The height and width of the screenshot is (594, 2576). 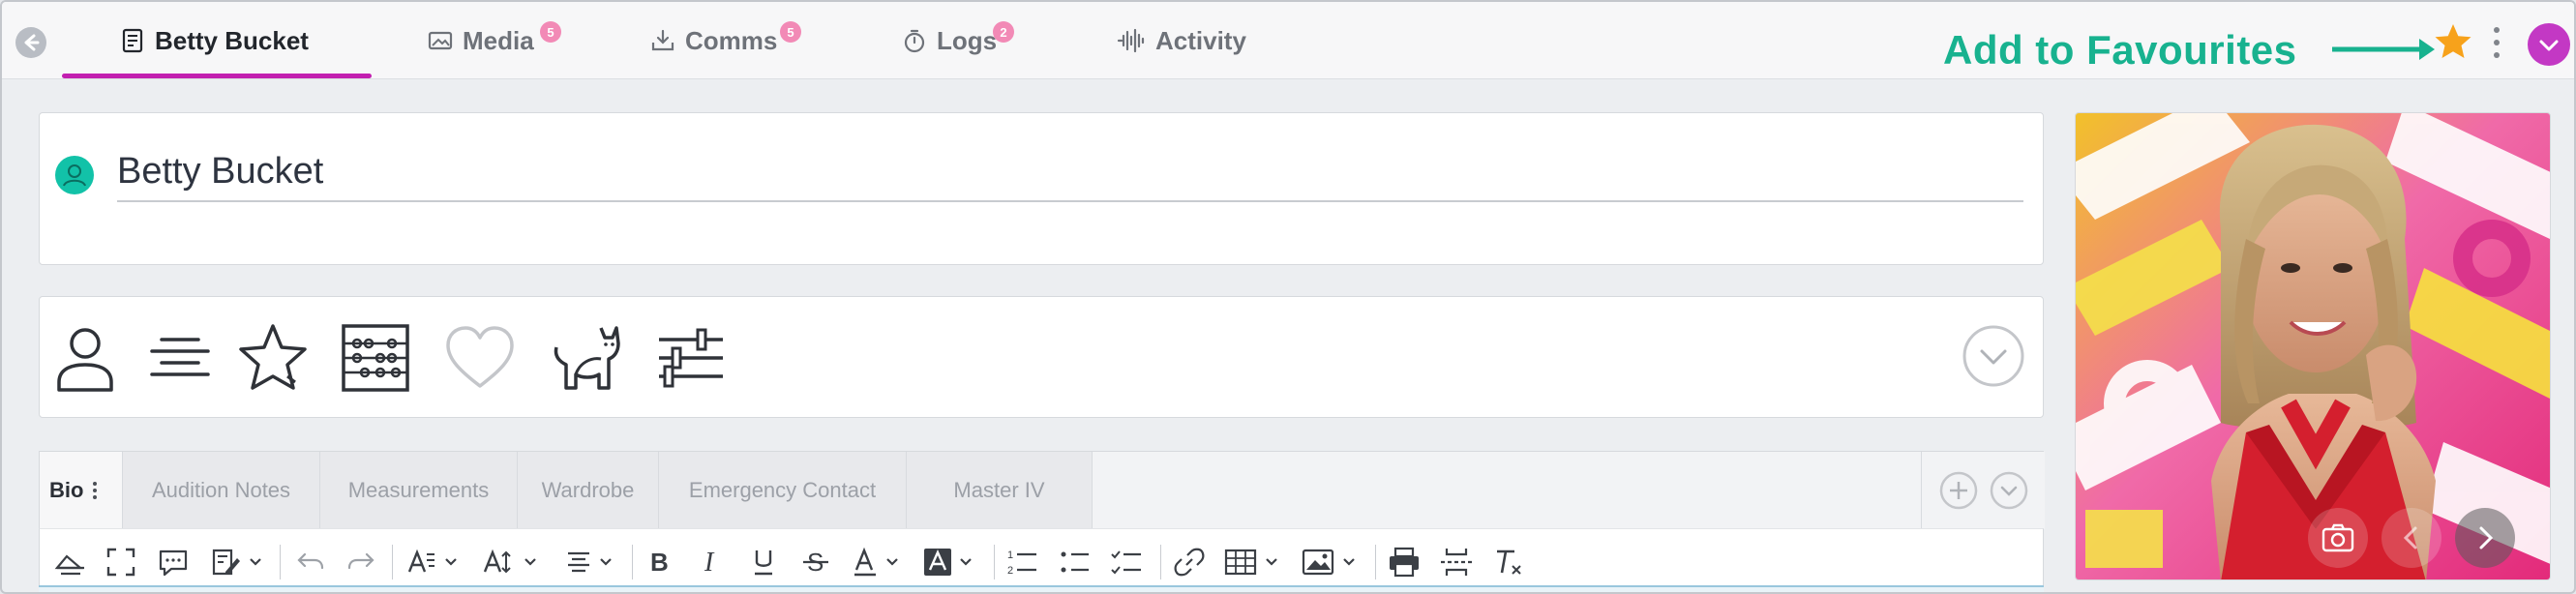 I want to click on heart-outline-icon, so click(x=480, y=358).